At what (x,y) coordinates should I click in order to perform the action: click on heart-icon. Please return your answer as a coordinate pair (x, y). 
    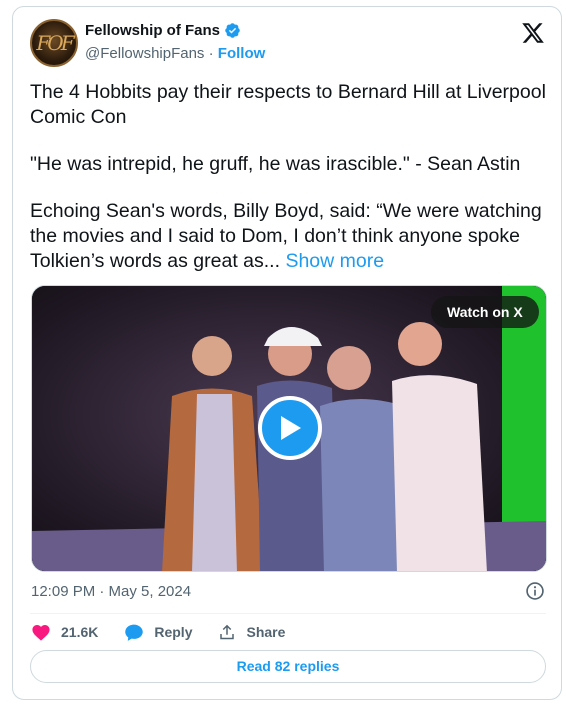
    Looking at the image, I should click on (41, 633).